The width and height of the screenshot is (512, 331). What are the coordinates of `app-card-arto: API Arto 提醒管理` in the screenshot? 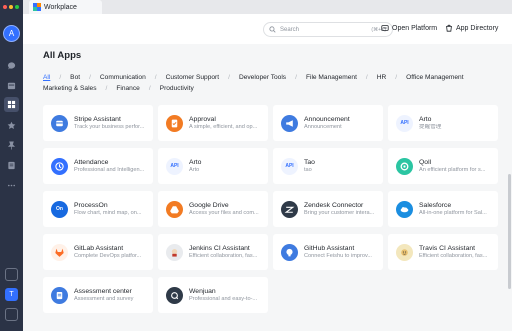 It's located at (443, 123).